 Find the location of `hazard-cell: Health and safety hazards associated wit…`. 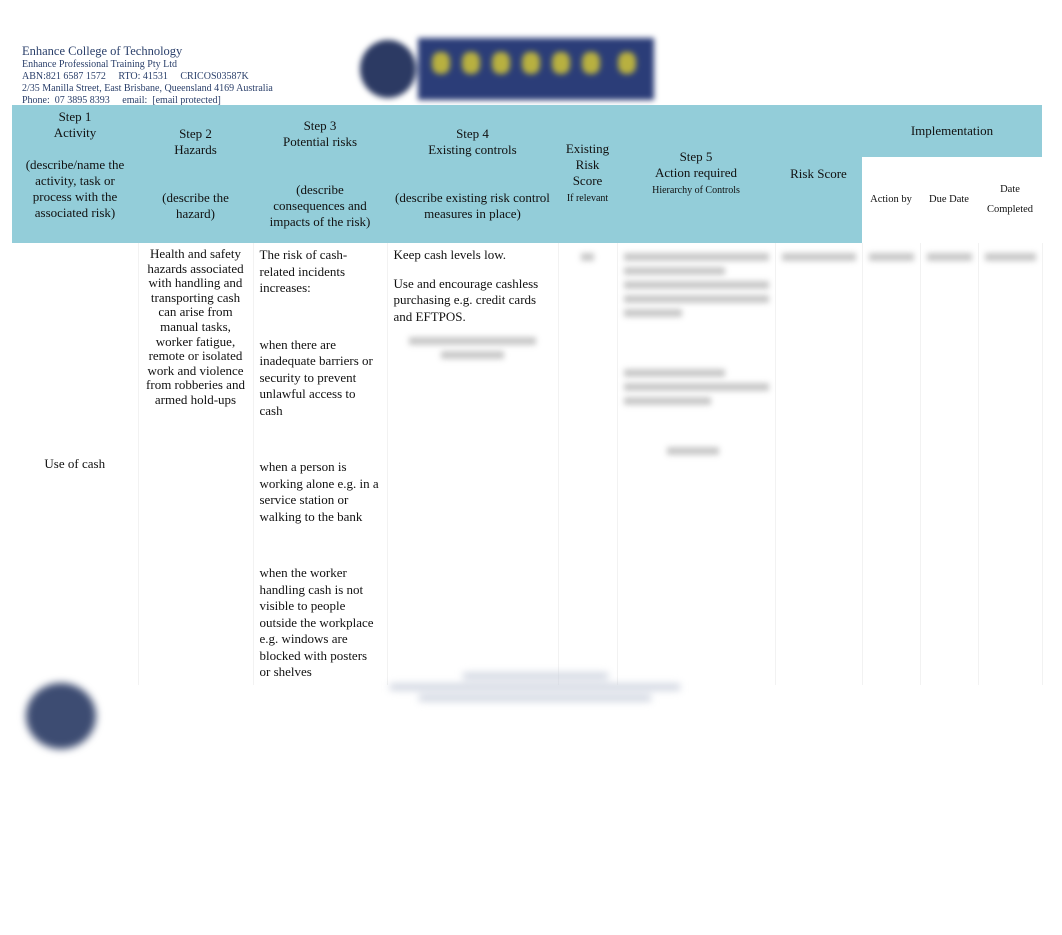

hazard-cell: Health and safety hazards associated wit… is located at coordinates (196, 464).